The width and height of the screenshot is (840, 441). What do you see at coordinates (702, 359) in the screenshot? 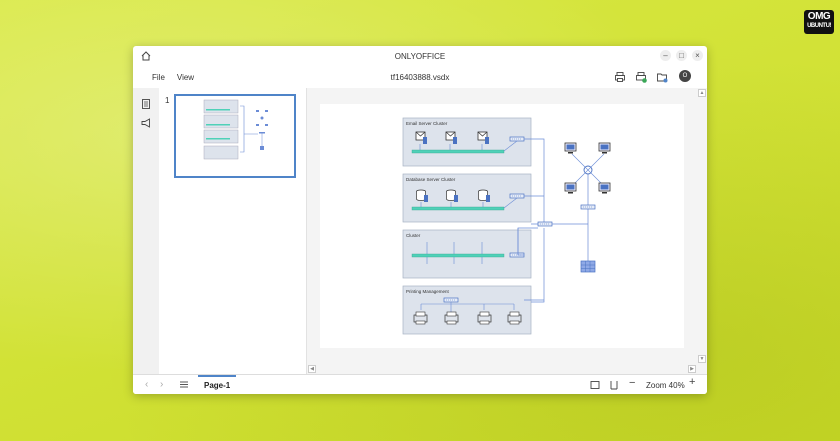
I see `scroll-down-arrow: ▼` at bounding box center [702, 359].